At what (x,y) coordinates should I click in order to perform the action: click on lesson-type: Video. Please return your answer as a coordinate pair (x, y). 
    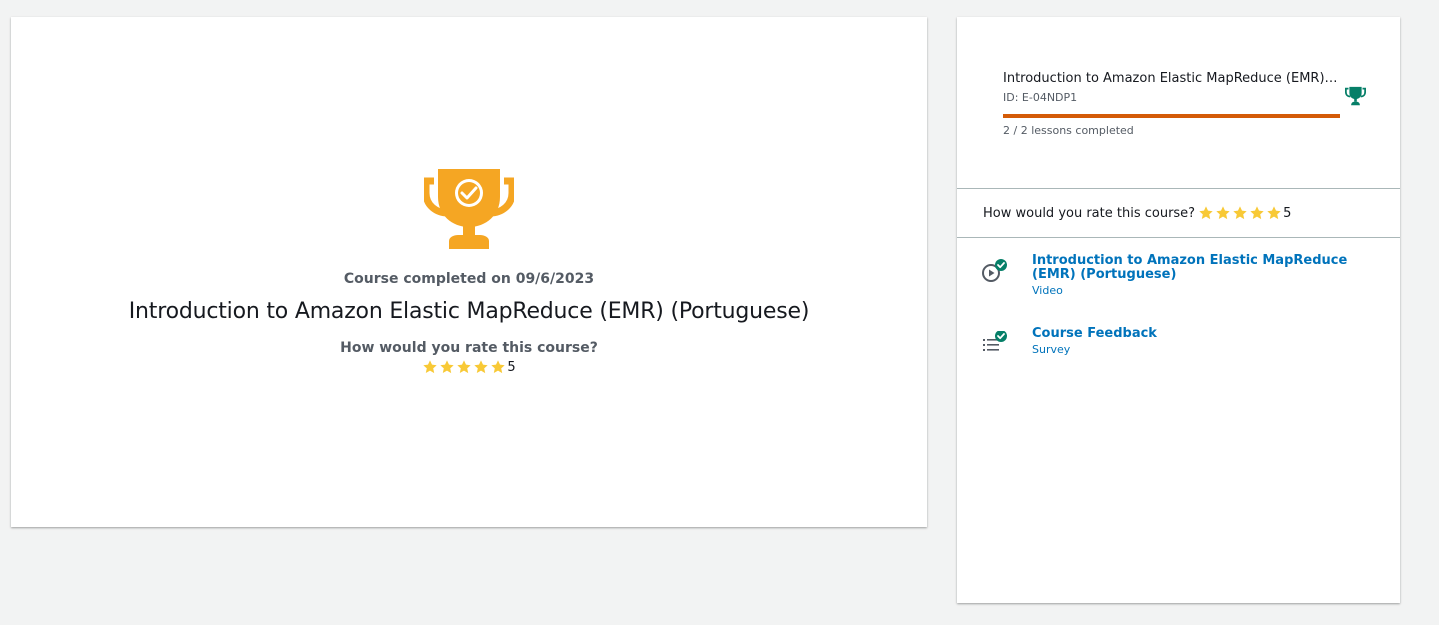
    Looking at the image, I should click on (1047, 290).